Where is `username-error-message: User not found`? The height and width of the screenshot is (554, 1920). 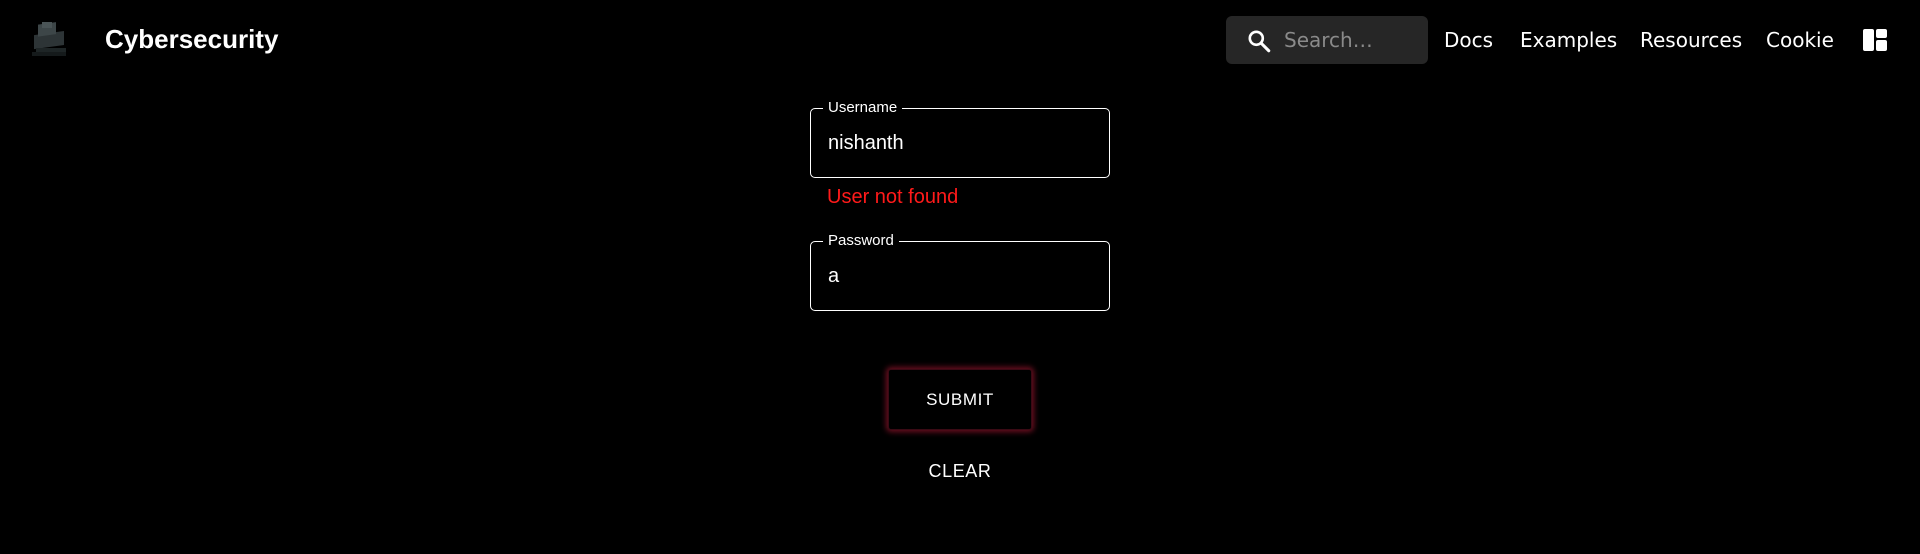
username-error-message: User not found is located at coordinates (893, 197).